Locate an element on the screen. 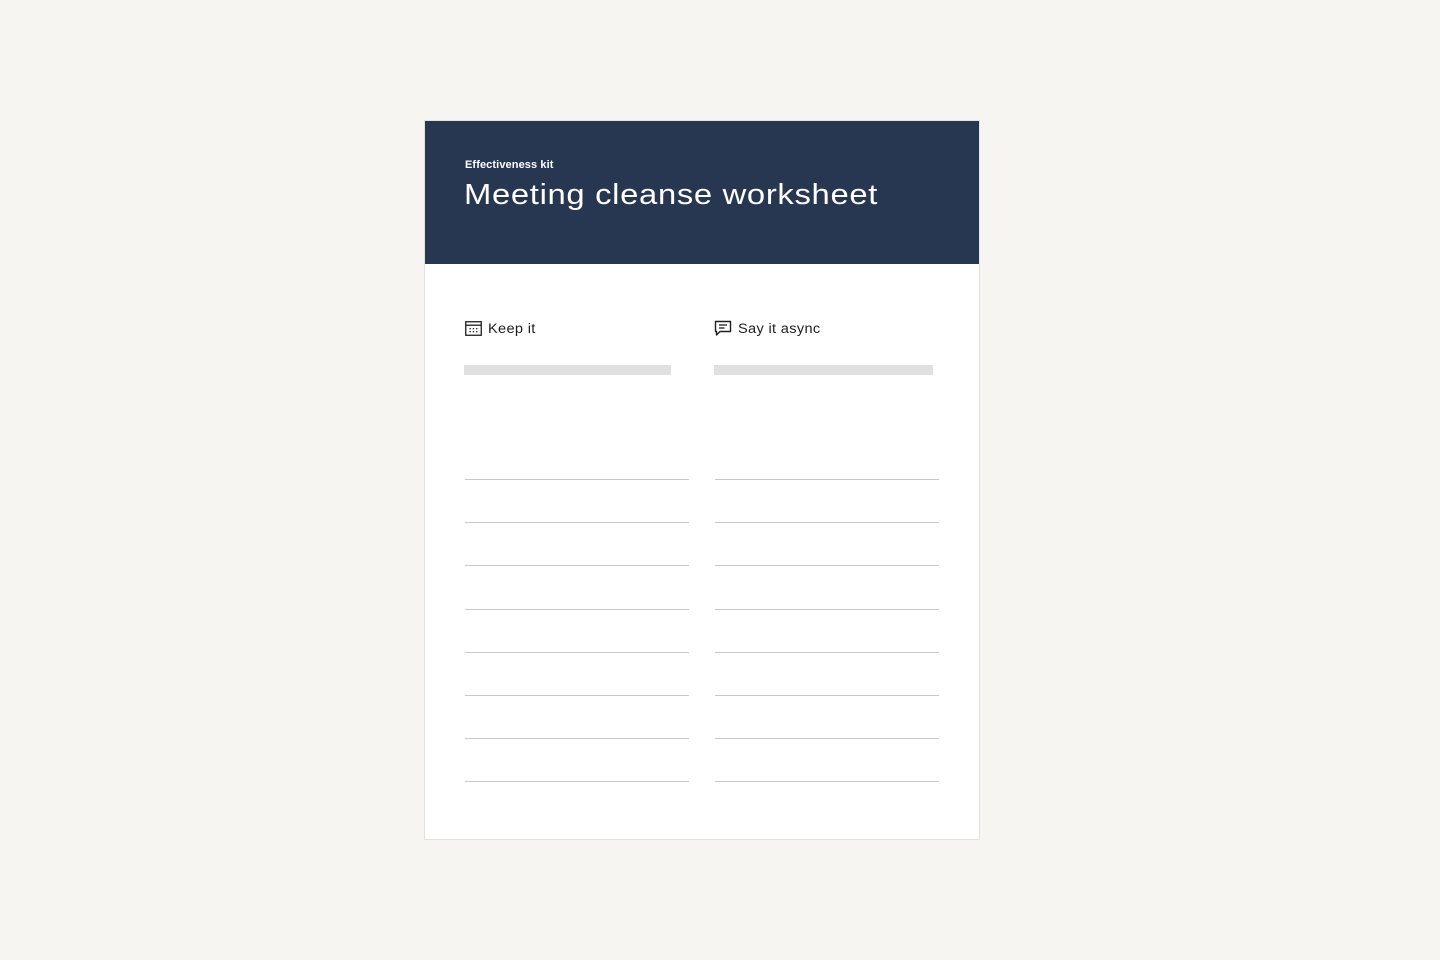 The image size is (1440, 960). say-it-async-heading: Say it async is located at coordinates (767, 328).